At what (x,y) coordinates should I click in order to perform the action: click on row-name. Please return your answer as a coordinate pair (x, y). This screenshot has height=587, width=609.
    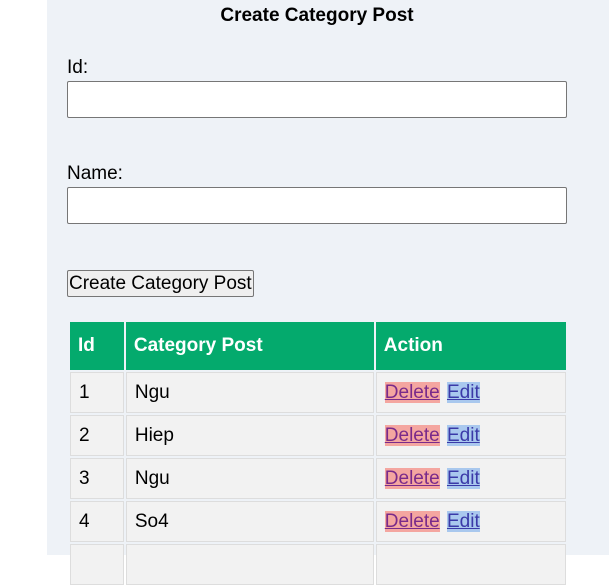
    Looking at the image, I should click on (249, 564).